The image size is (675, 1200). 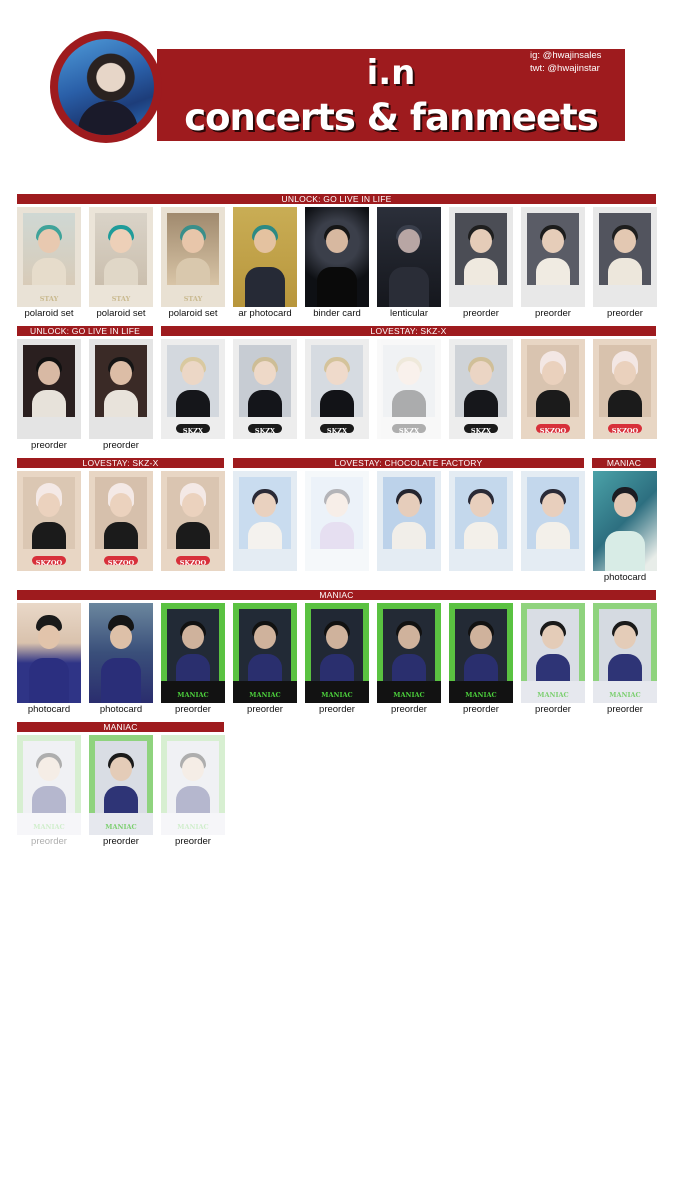 I want to click on label-preorder-r1-1: preorder, so click(x=481, y=313).